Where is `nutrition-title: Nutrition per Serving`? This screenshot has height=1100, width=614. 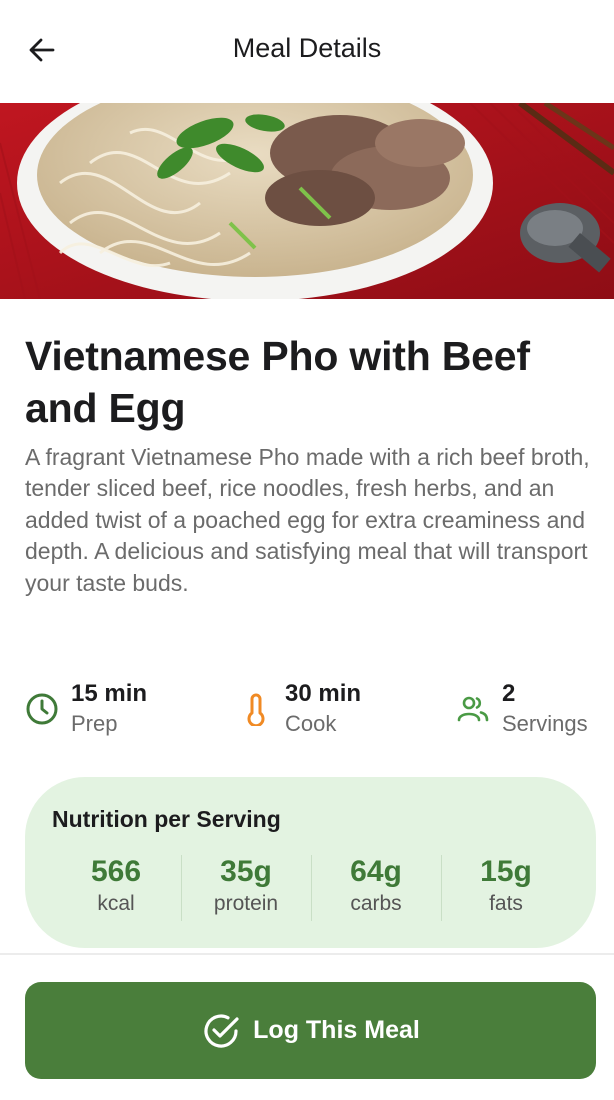 nutrition-title: Nutrition per Serving is located at coordinates (166, 819).